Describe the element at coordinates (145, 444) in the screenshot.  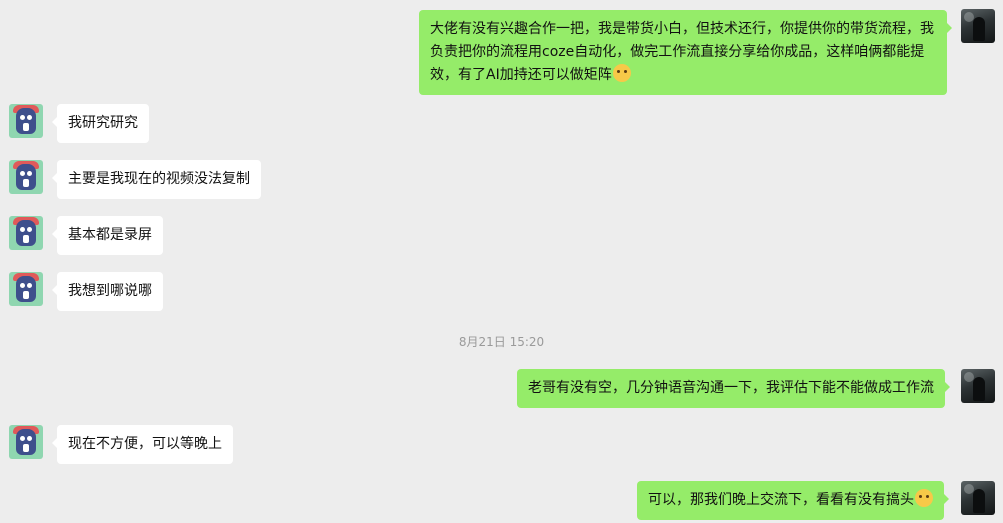
I see `message-text: 现在不方便，可以等晚上` at that location.